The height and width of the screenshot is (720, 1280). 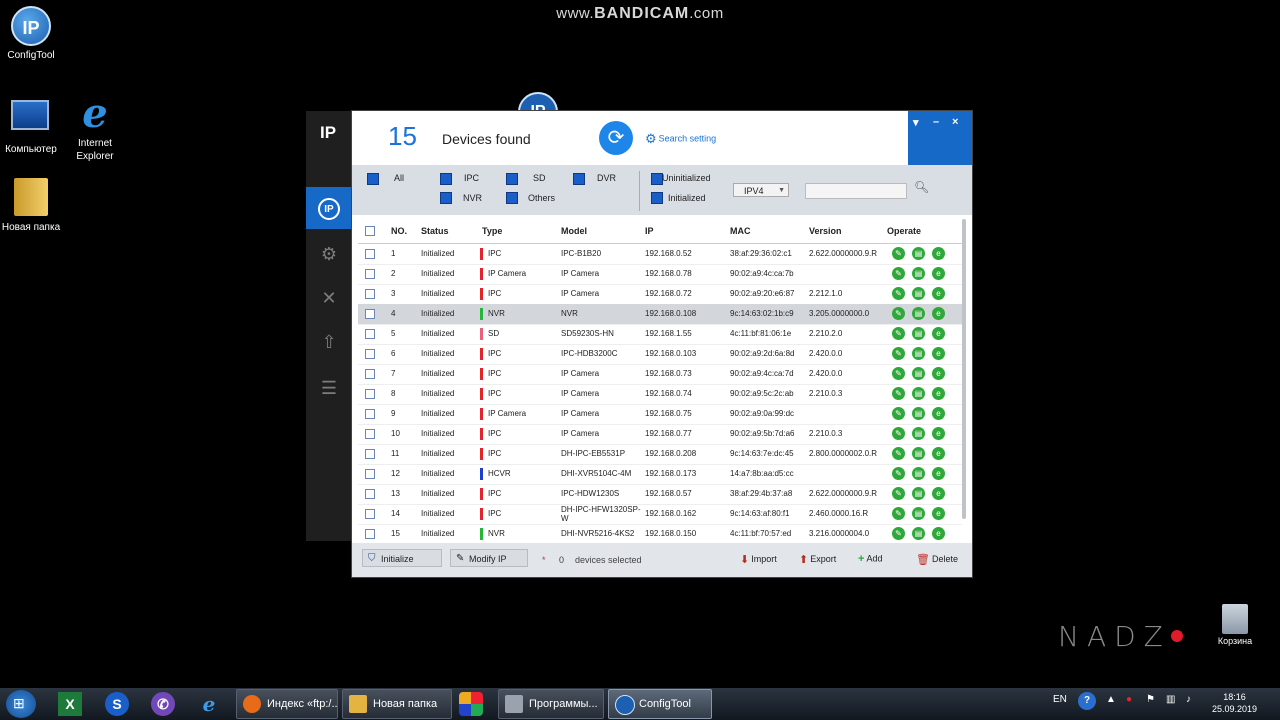 What do you see at coordinates (1087, 701) in the screenshot?
I see `help-icon: ?` at bounding box center [1087, 701].